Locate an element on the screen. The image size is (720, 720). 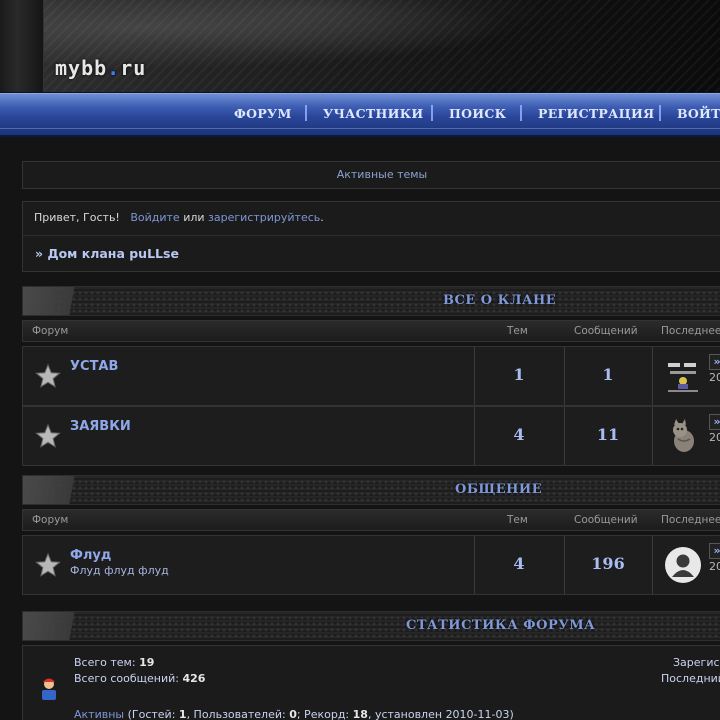
total-posts-value: 426 is located at coordinates (194, 678).